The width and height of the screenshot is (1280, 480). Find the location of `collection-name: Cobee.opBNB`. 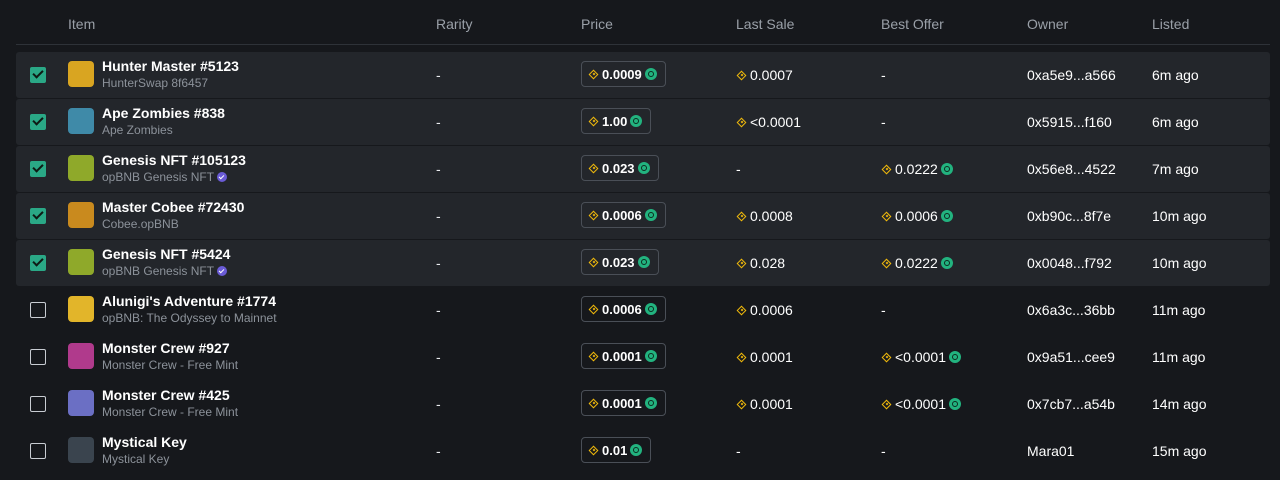

collection-name: Cobee.opBNB is located at coordinates (140, 224).